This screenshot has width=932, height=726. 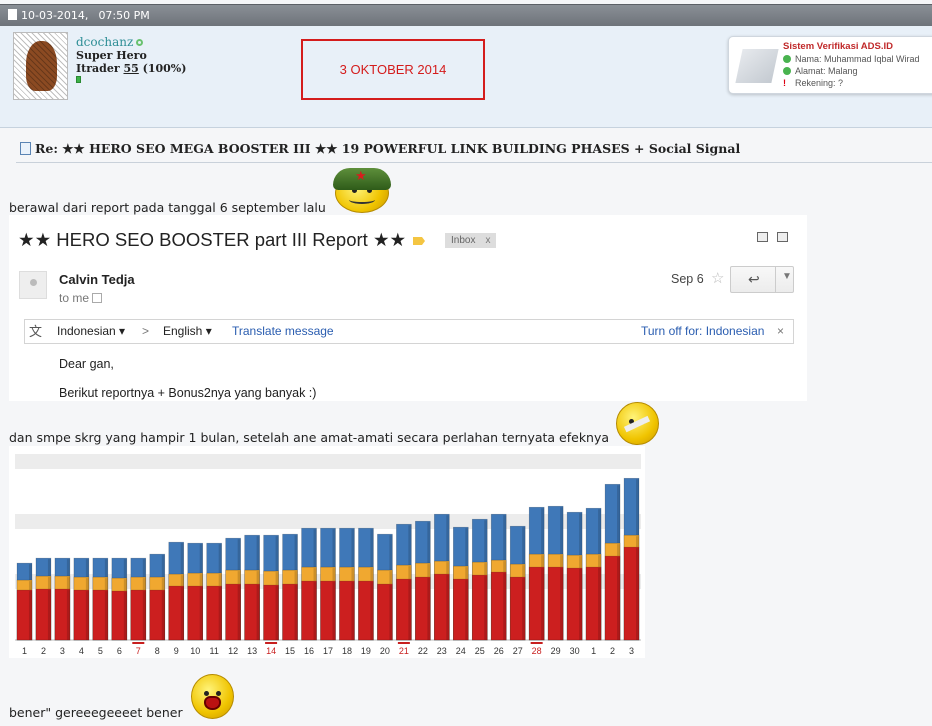 I want to click on reply-button: ↩ ▼, so click(x=762, y=279).